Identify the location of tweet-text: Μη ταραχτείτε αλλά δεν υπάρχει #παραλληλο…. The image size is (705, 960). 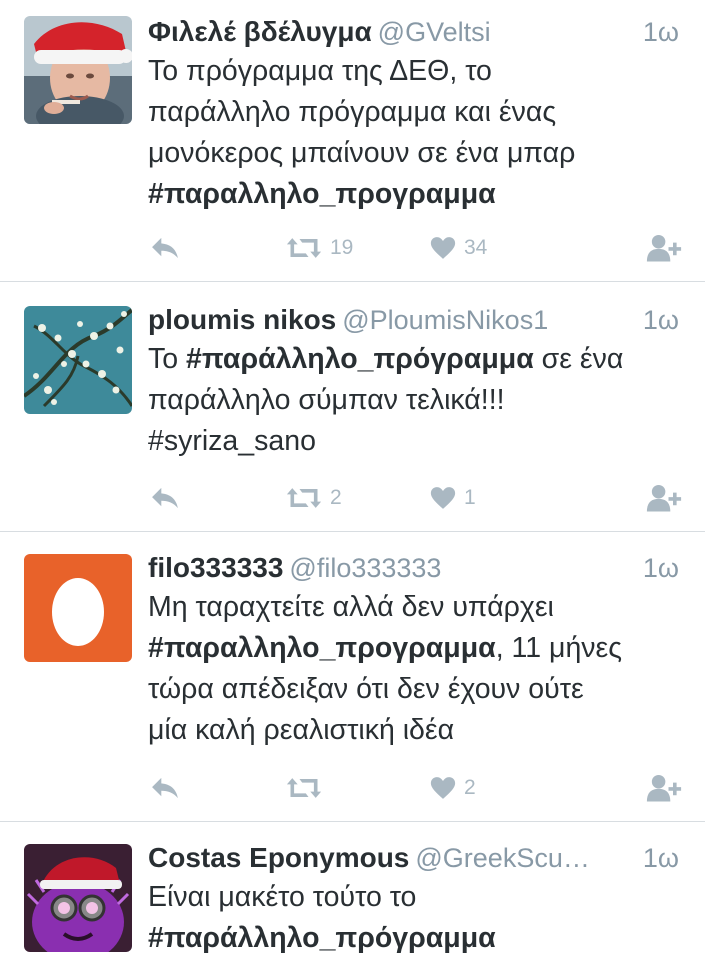
(413, 669).